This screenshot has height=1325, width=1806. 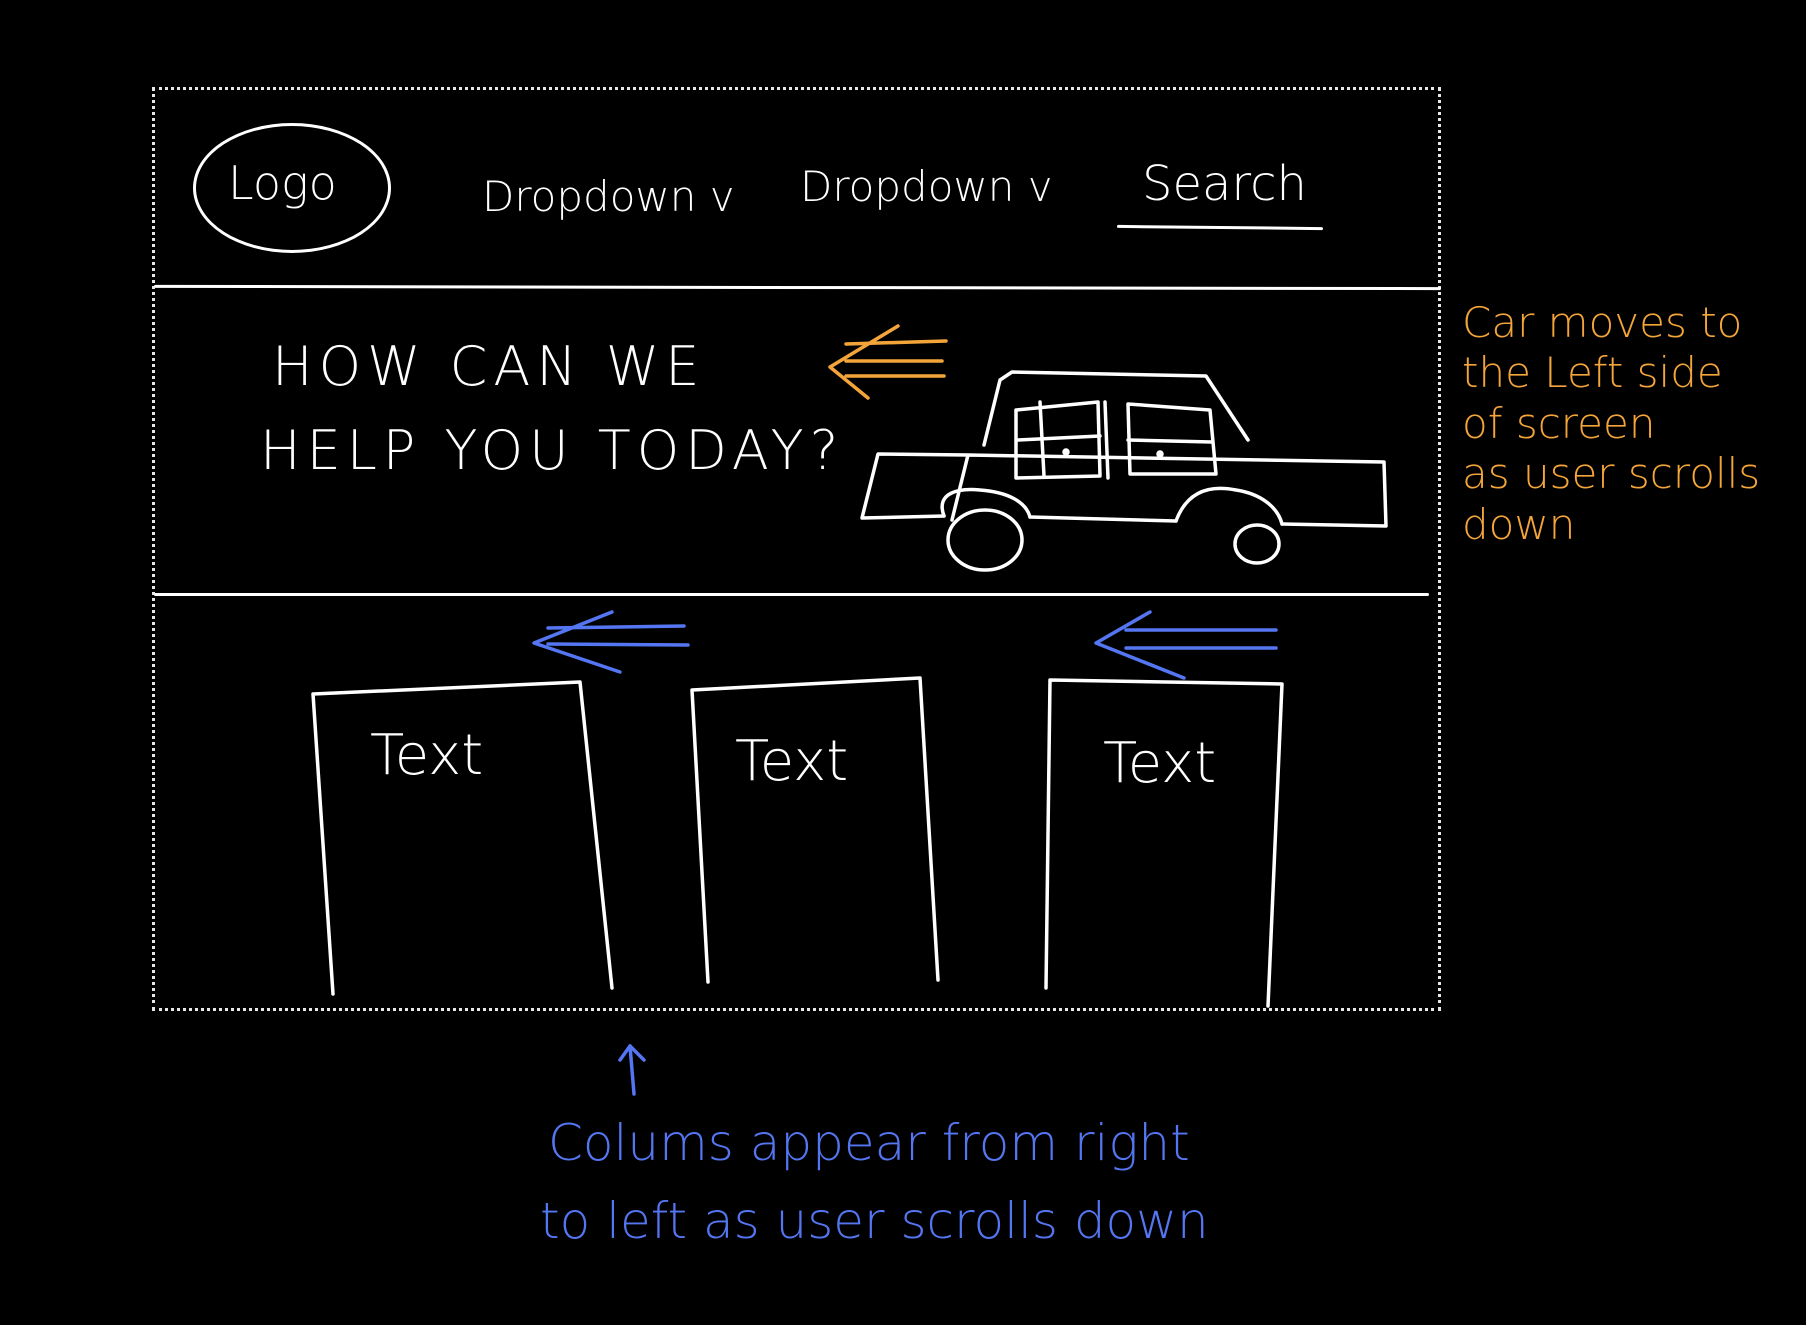 I want to click on column-sketches, so click(x=797, y=842).